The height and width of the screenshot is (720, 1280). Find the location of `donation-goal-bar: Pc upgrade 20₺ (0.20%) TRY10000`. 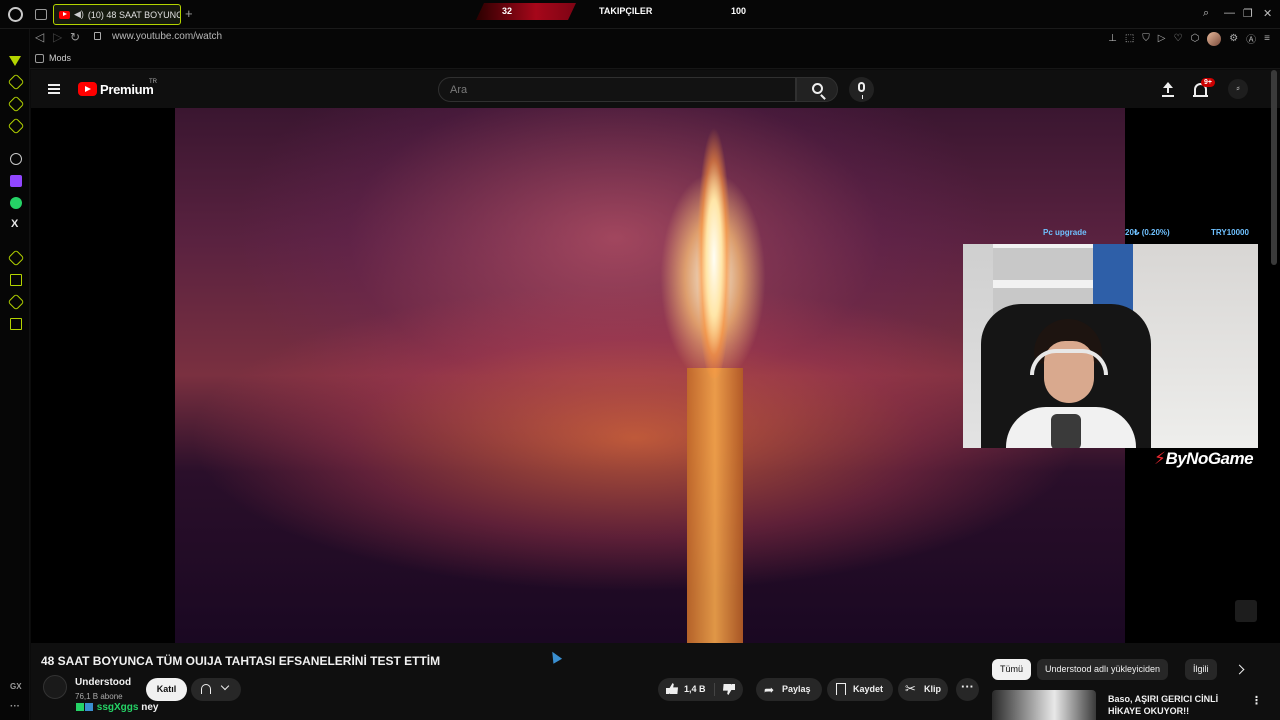

donation-goal-bar: Pc upgrade 20₺ (0.20%) TRY10000 is located at coordinates (1150, 233).